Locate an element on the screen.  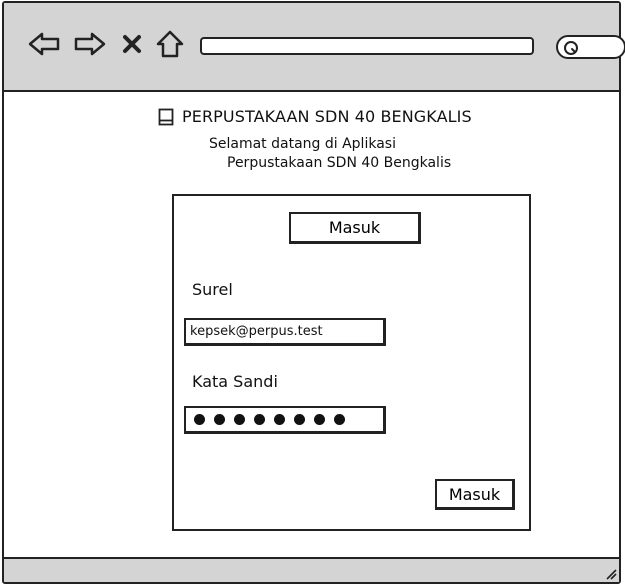
email-label: Surel is located at coordinates (212, 289).